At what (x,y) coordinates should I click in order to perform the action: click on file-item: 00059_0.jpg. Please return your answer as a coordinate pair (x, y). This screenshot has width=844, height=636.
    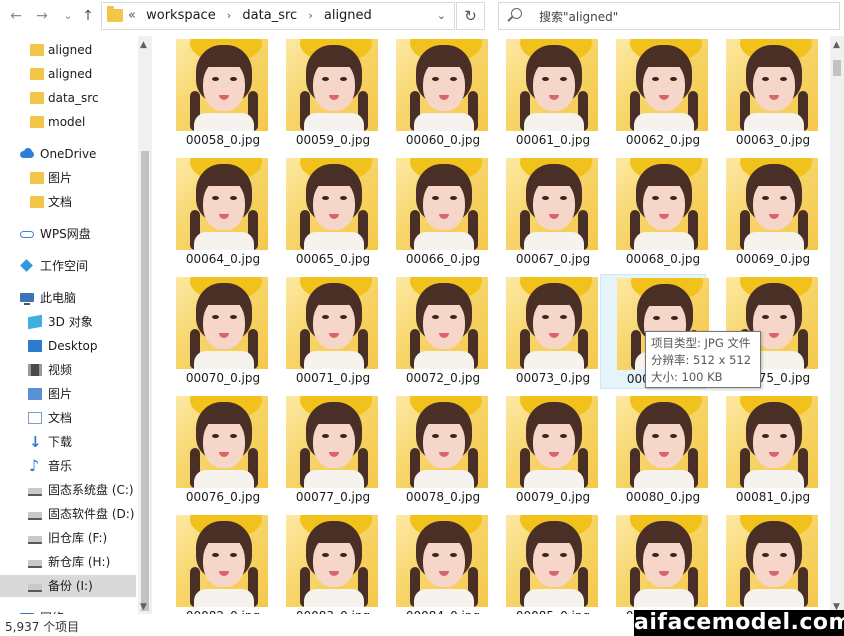
    Looking at the image, I should click on (324, 93).